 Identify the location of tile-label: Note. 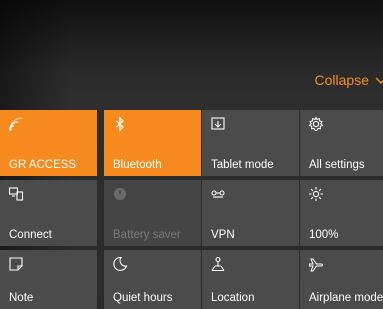
(21, 298).